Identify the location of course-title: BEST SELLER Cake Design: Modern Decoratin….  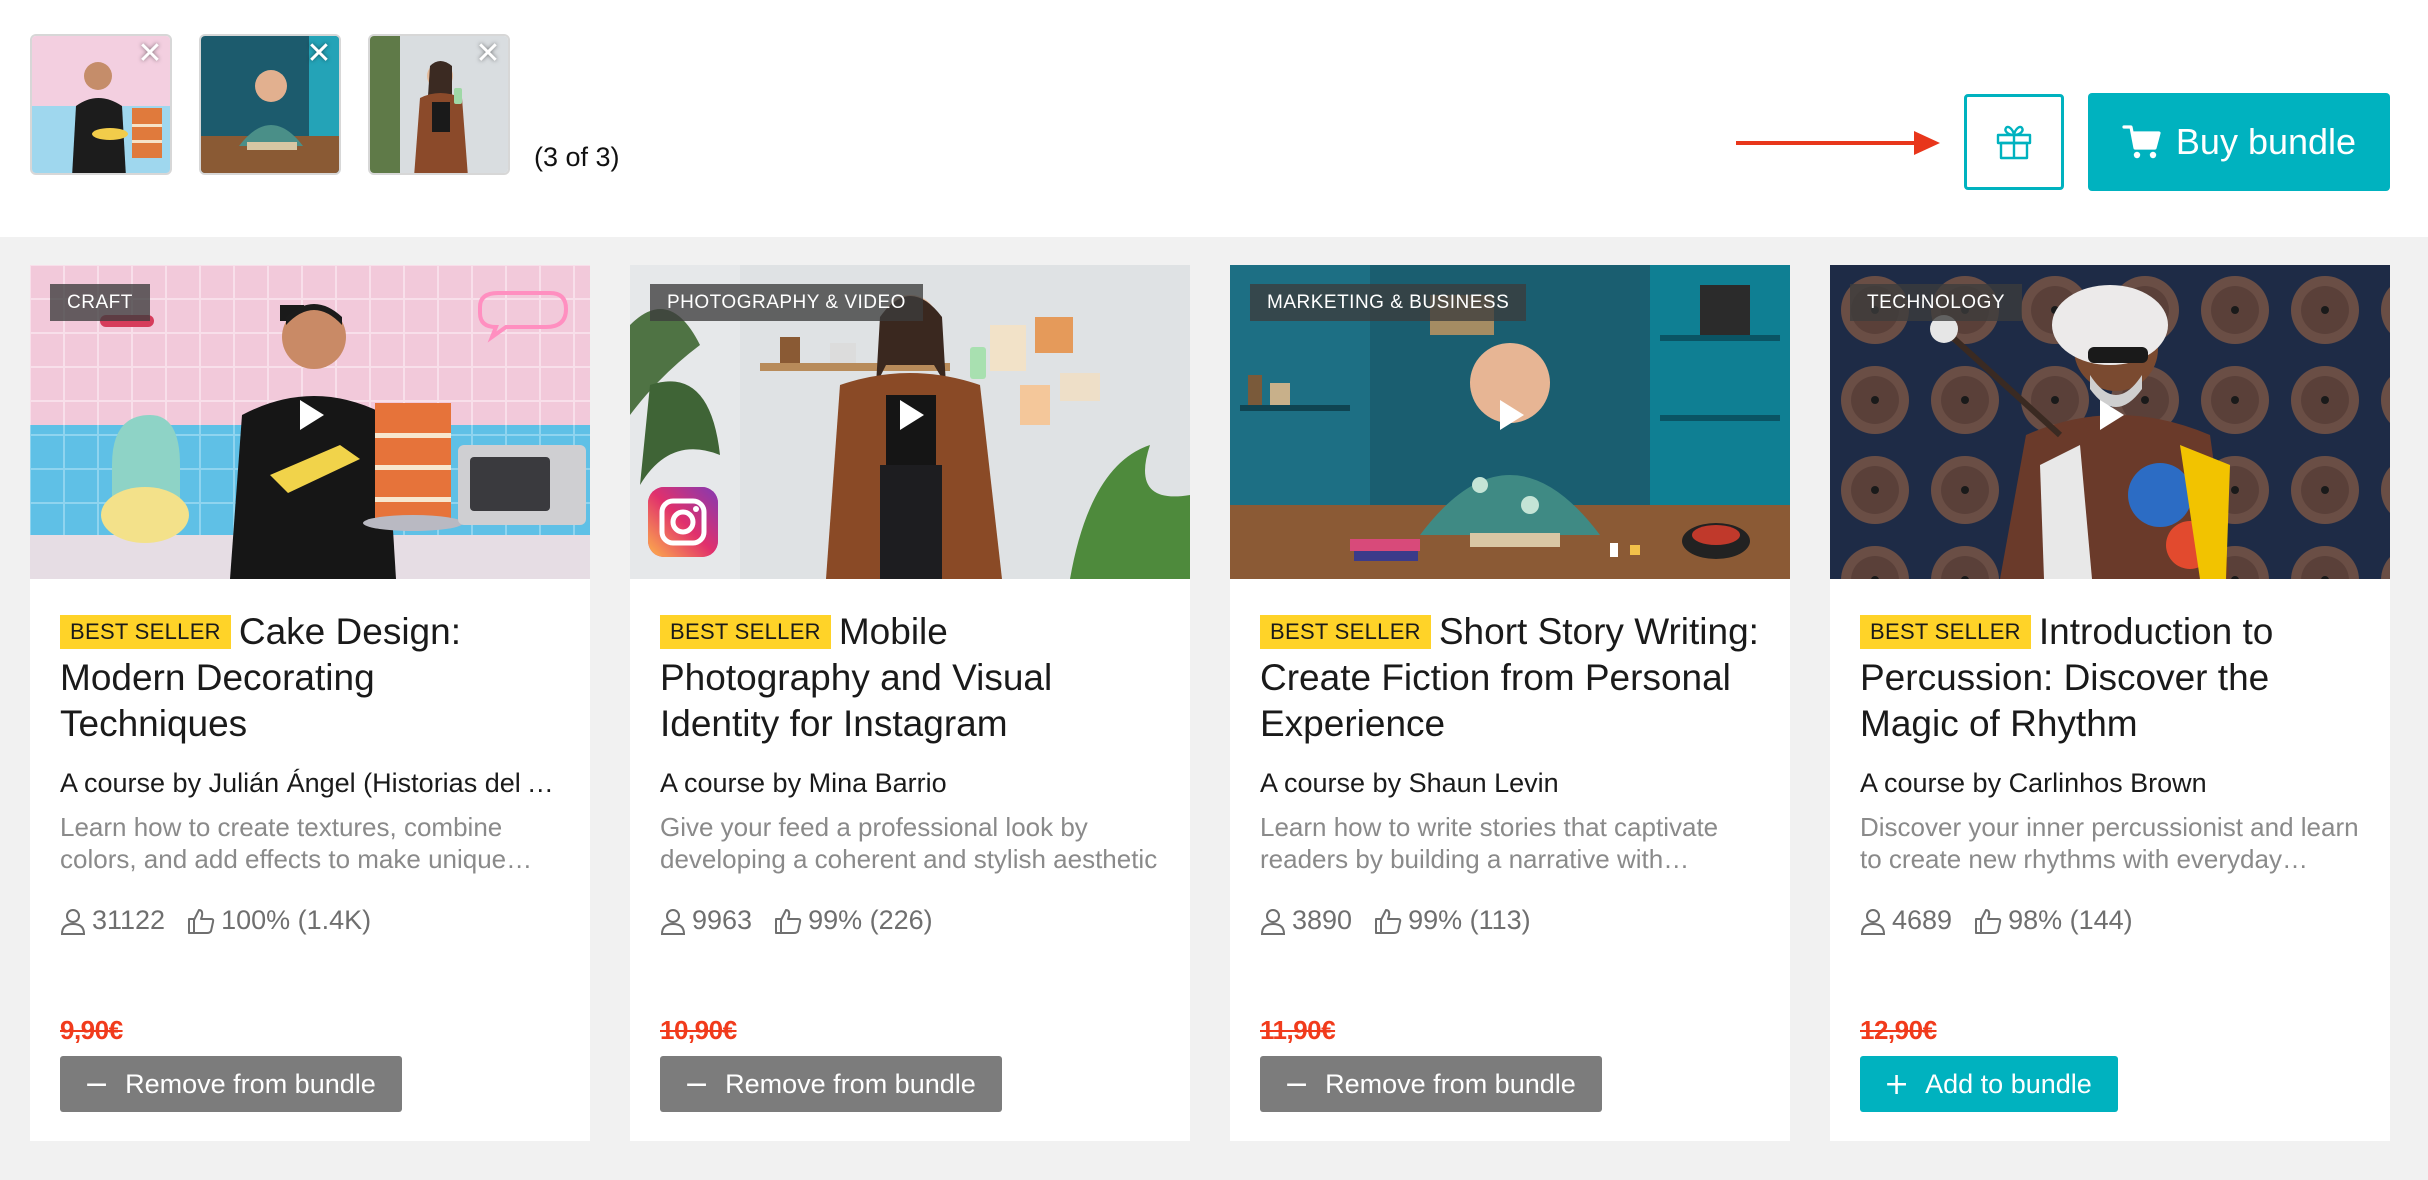
(310, 678).